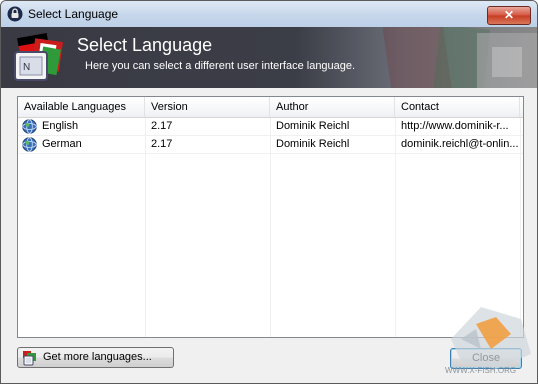 The image size is (538, 384). I want to click on cell-language: English, so click(60, 126).